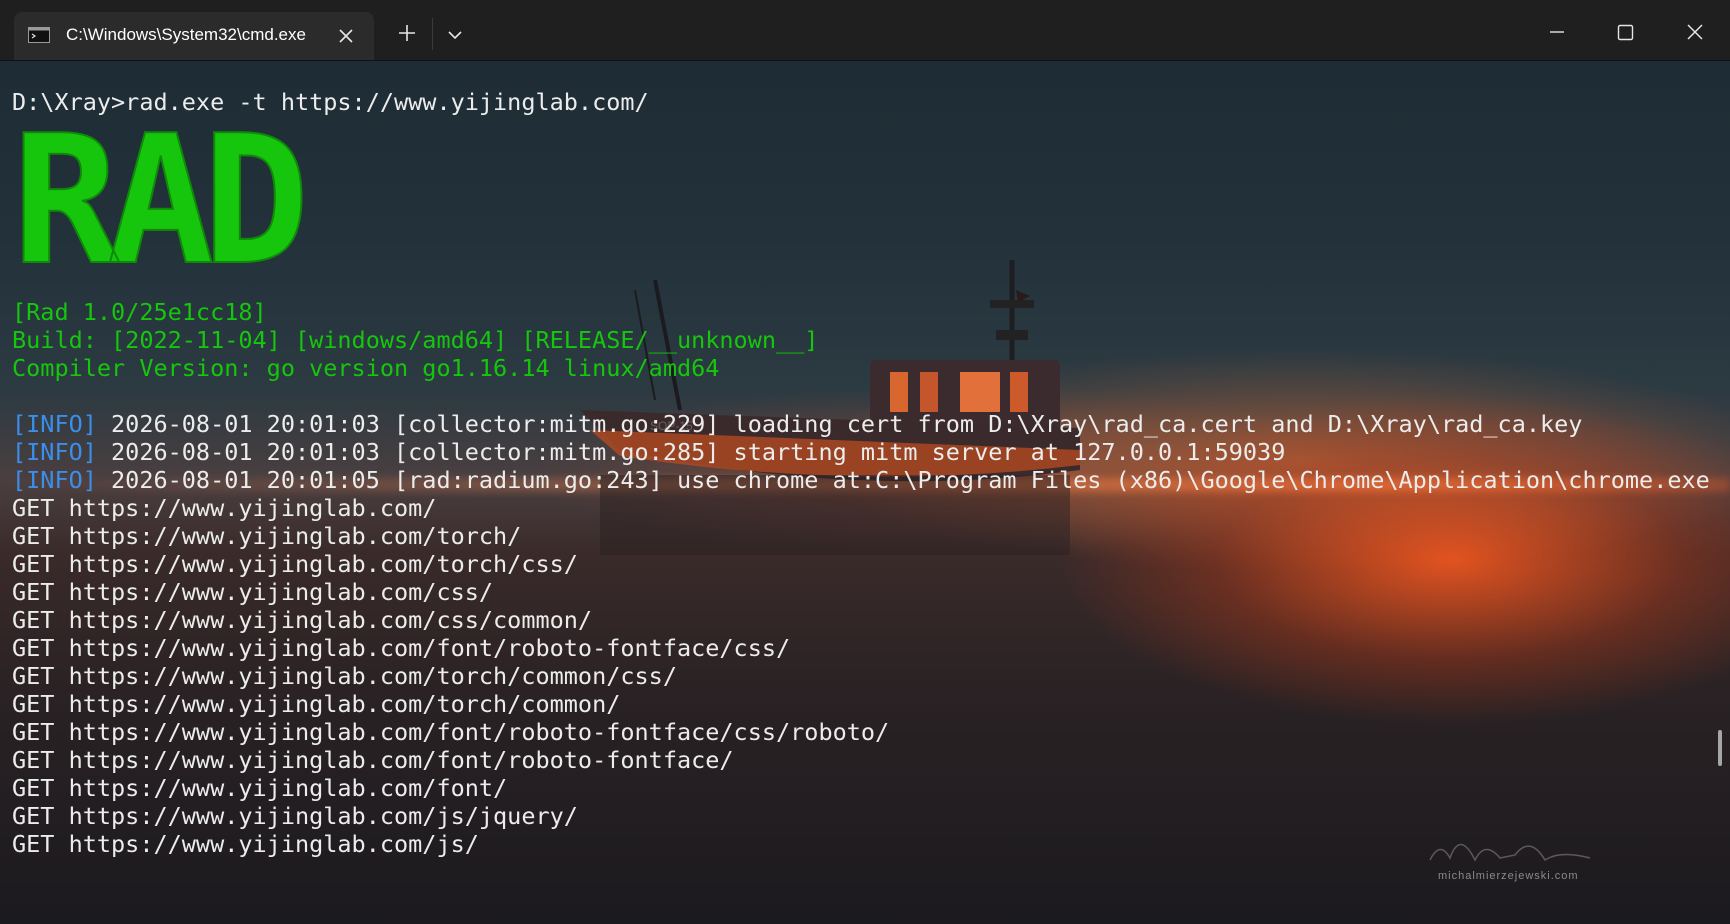 The image size is (1730, 924). What do you see at coordinates (224, 508) in the screenshot?
I see `request-line: GET https://www.yijinglab.com/` at bounding box center [224, 508].